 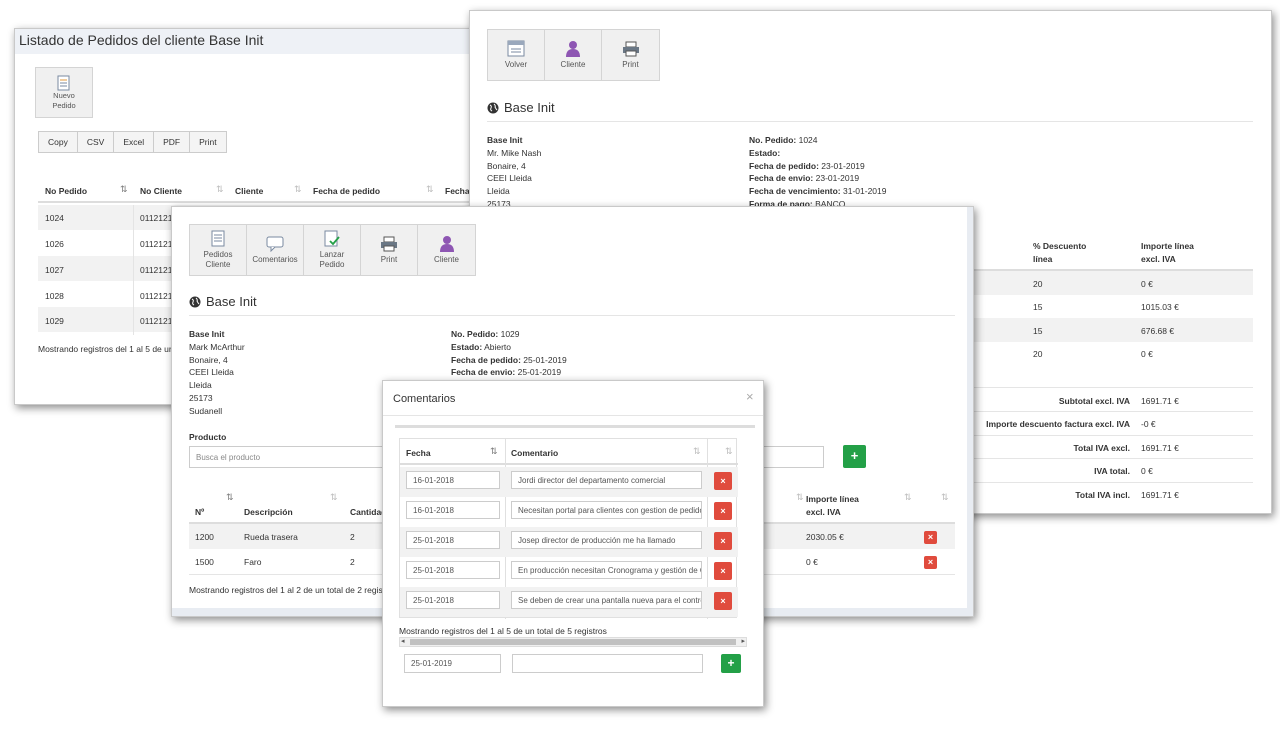 I want to click on order-number: No. Pedido: 1024, so click(x=783, y=140).